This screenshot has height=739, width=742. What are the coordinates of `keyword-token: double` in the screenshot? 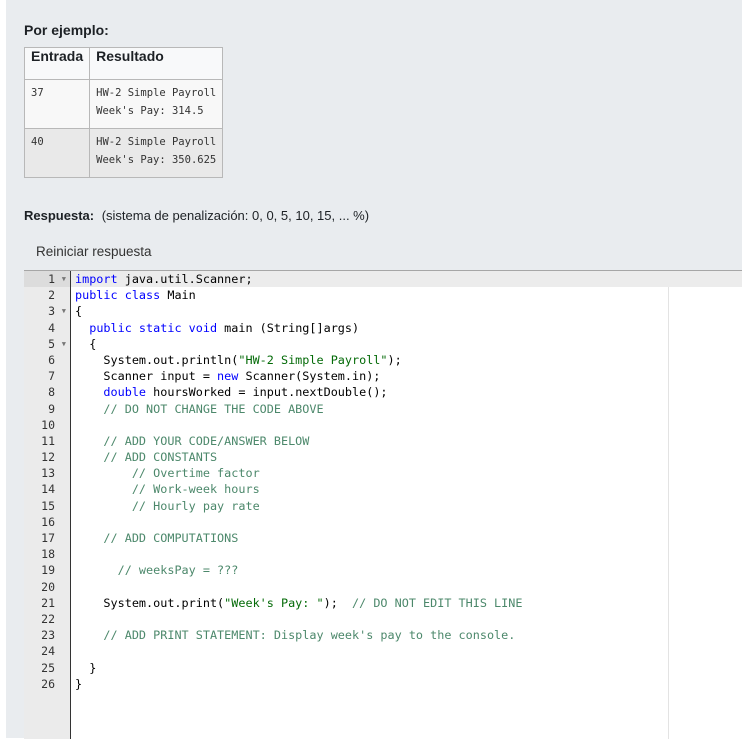 It's located at (125, 392).